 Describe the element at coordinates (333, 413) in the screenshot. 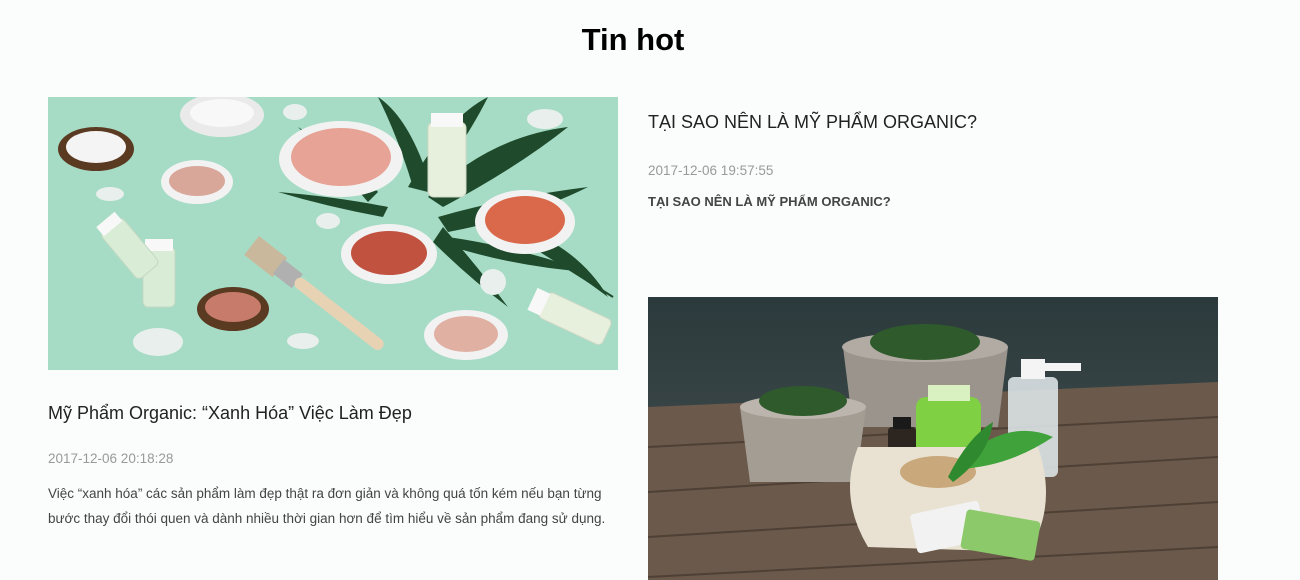

I see `featured-article-title: Mỹ Phẩm Organic: “Xanh Hóa” Việc Làm Đẹp` at that location.